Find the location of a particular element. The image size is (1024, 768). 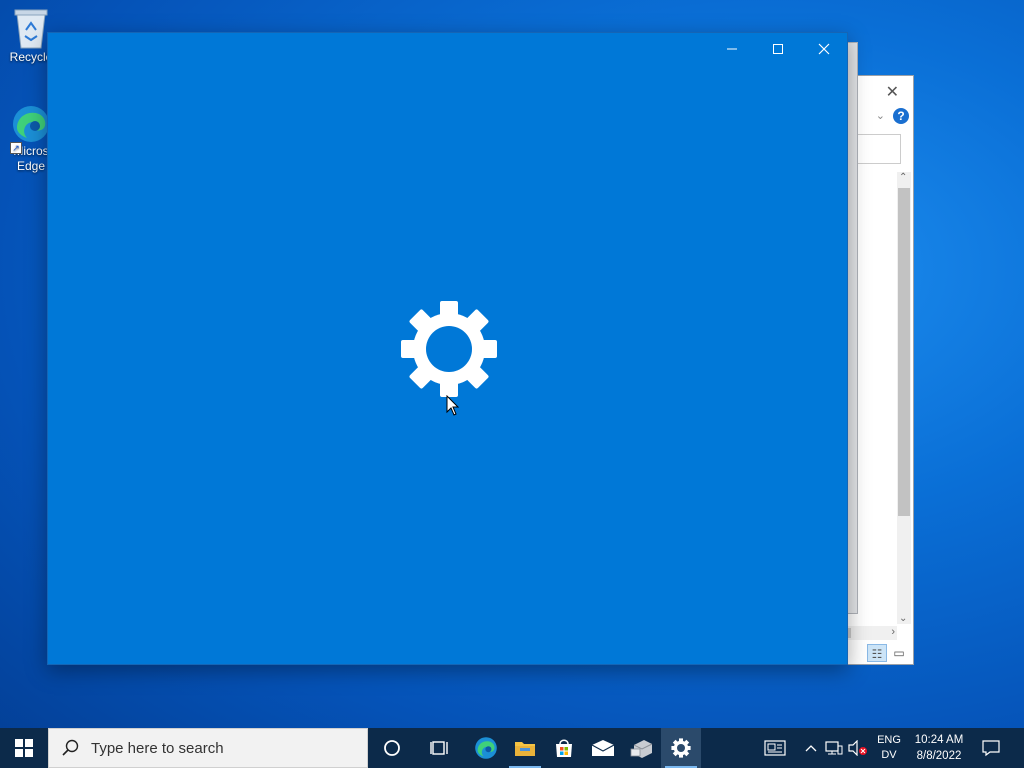

chevron-up-icon is located at coordinates (811, 748).